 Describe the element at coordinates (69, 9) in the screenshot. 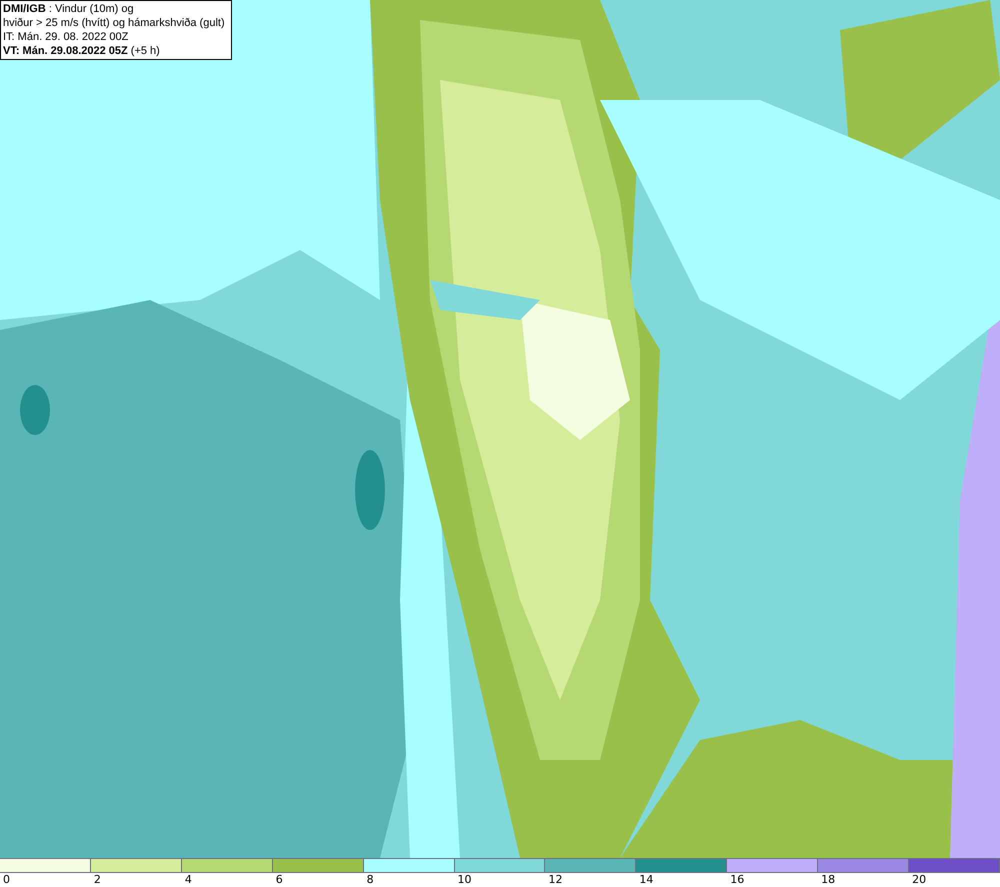

I see `info-text: DMI/IGB : Vindur (10m) og` at that location.